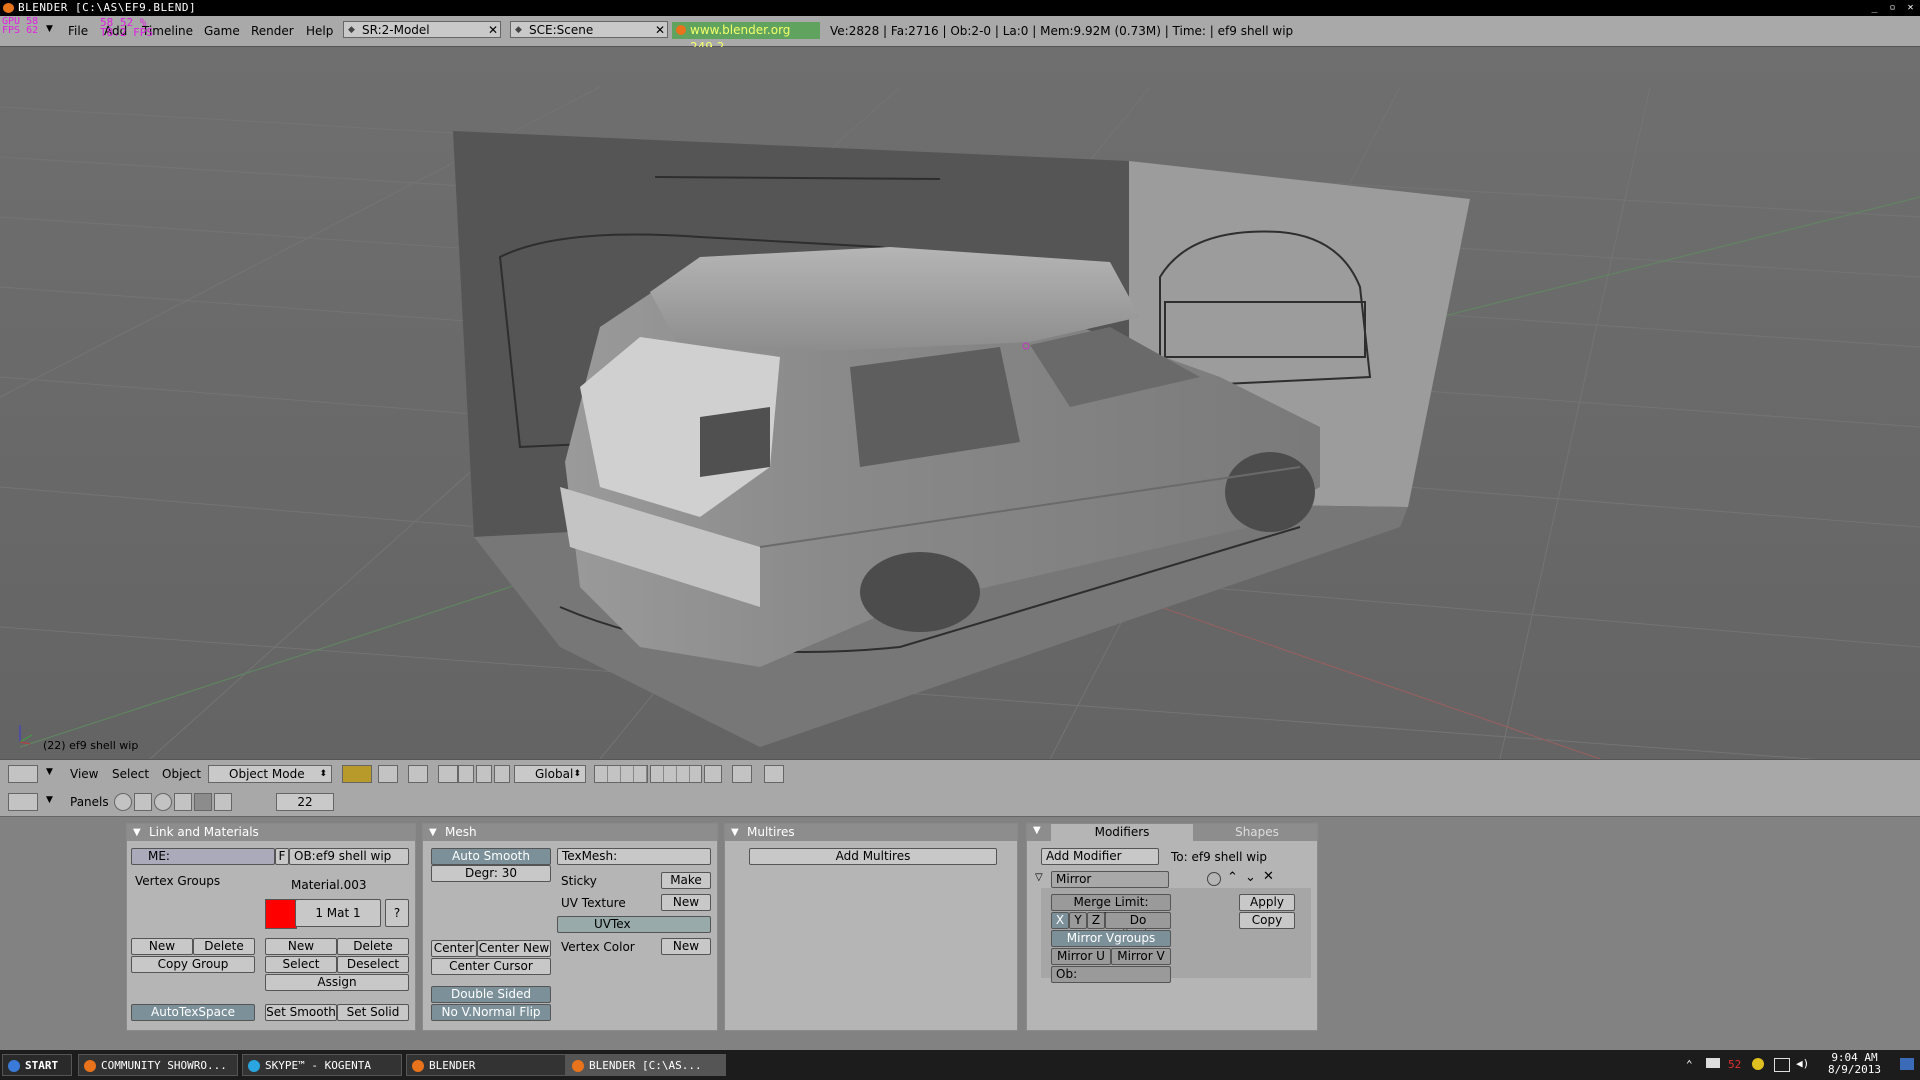 The height and width of the screenshot is (1080, 1920). Describe the element at coordinates (223, 802) in the screenshot. I see `scene-context-icon` at that location.